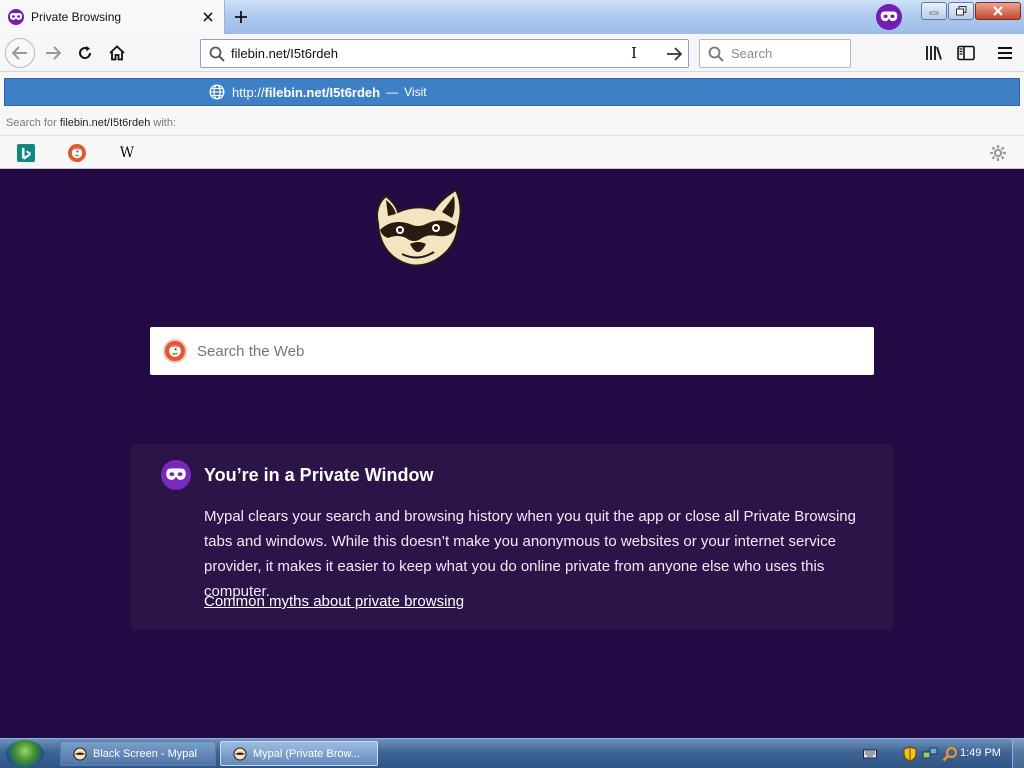 The image size is (1024, 768). Describe the element at coordinates (26, 153) in the screenshot. I see `bing-icon` at that location.